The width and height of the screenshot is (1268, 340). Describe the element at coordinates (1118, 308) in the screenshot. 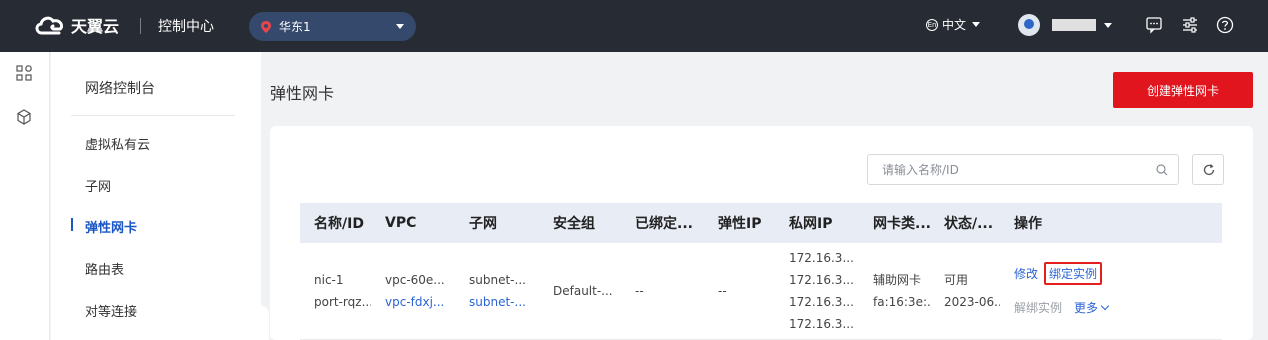

I see `actions-row-2: 解绑实例 更多` at that location.